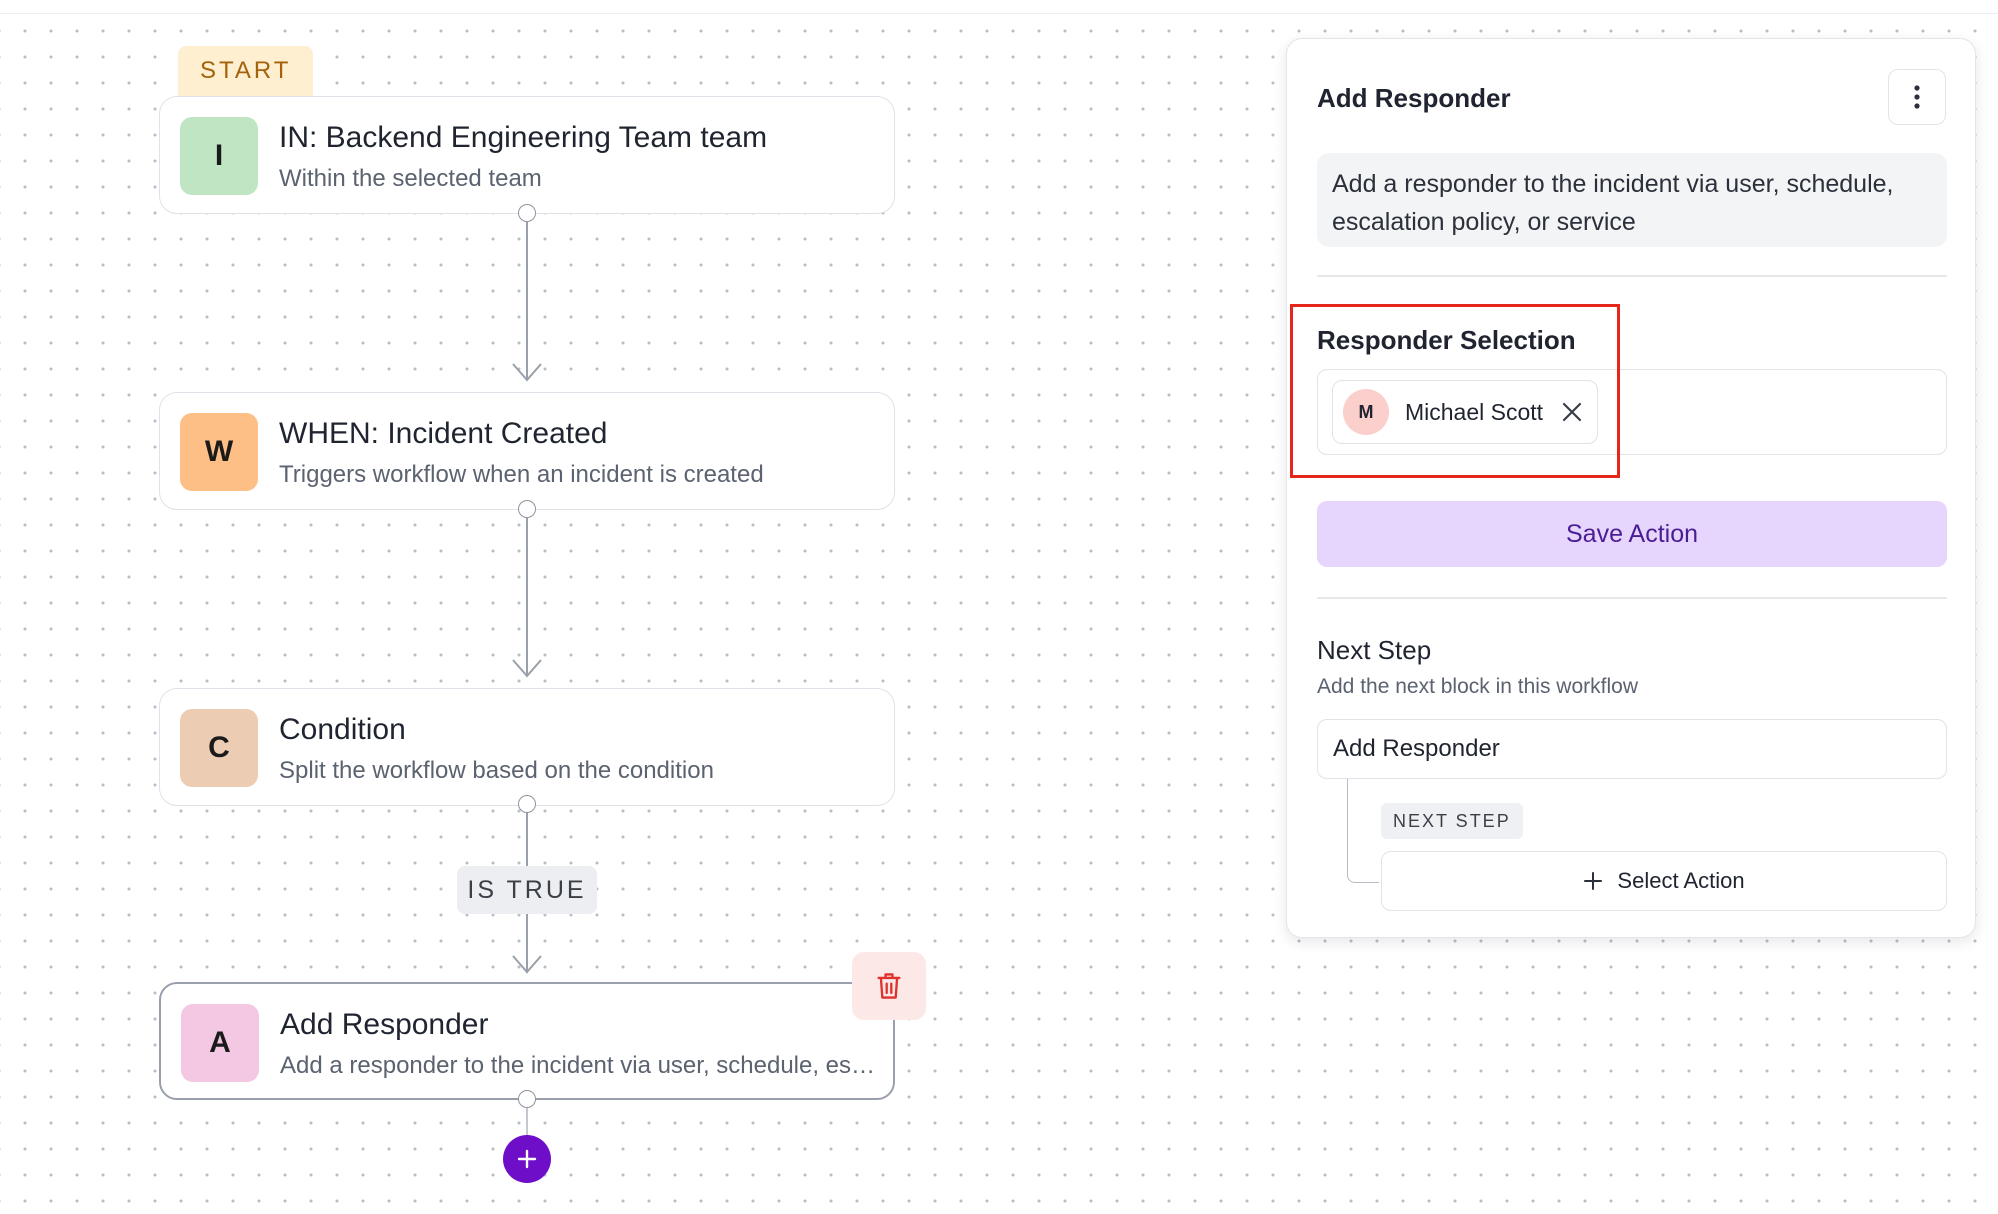 The image size is (1998, 1214). Describe the element at coordinates (1374, 650) in the screenshot. I see `next-step-title: Next Step` at that location.